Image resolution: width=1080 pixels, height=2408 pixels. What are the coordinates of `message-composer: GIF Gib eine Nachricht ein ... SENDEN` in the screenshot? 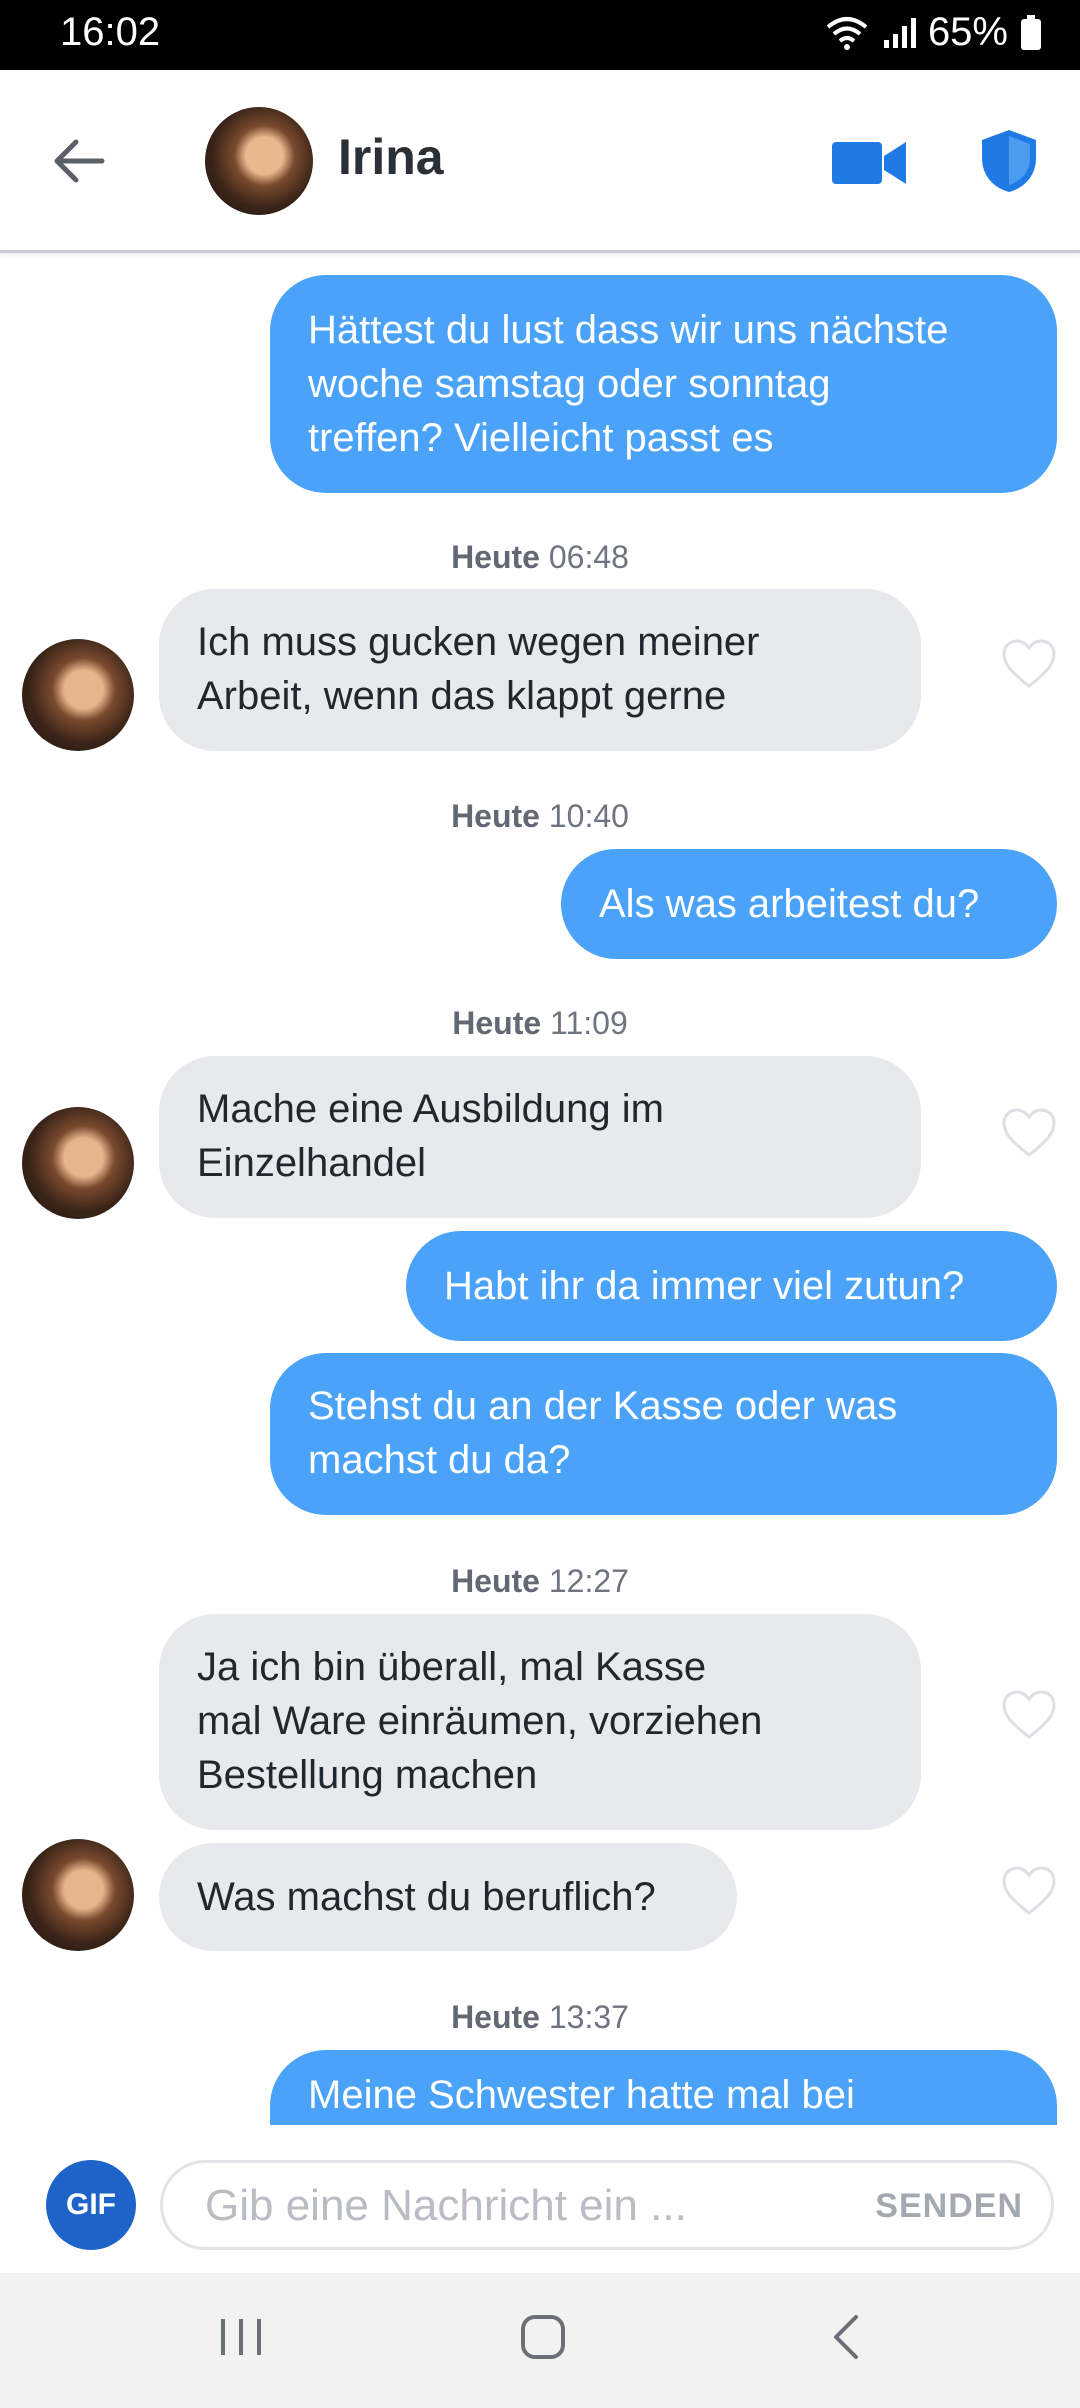 It's located at (540, 2199).